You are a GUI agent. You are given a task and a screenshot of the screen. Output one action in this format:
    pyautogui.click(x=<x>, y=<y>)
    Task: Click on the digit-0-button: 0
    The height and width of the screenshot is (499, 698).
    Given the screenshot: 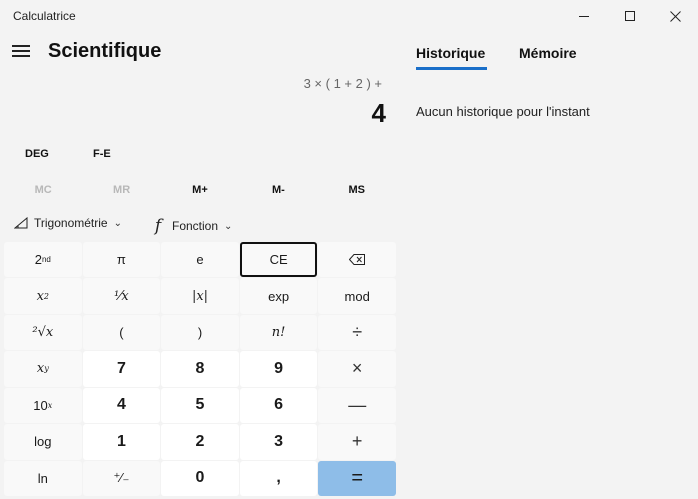 What is the action you would take?
    pyautogui.click(x=200, y=478)
    